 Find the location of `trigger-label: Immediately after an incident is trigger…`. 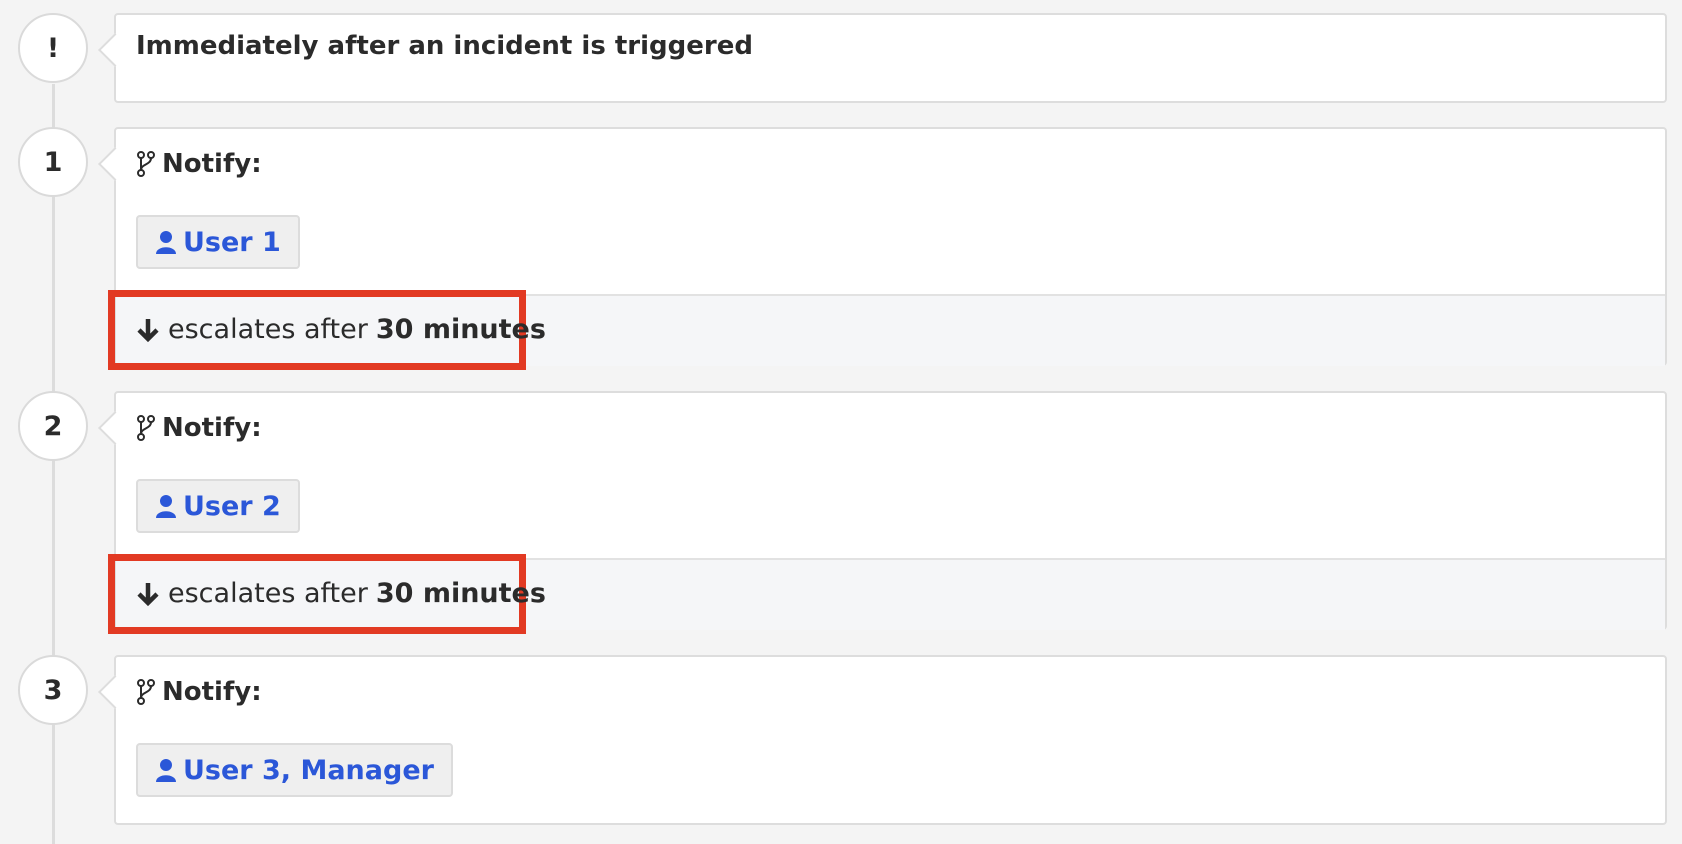

trigger-label: Immediately after an incident is trigger… is located at coordinates (444, 46).